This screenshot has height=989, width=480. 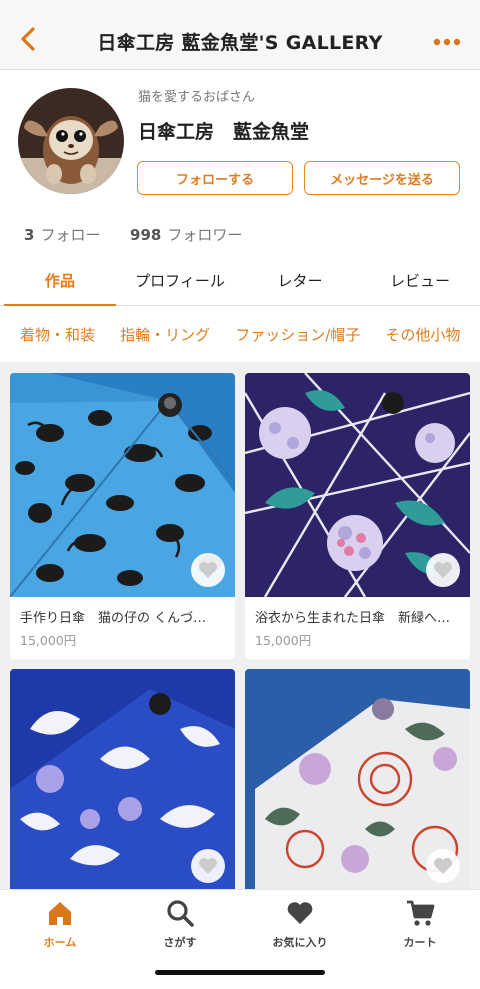 What do you see at coordinates (180, 280) in the screenshot?
I see `tab-profile: プロフィール` at bounding box center [180, 280].